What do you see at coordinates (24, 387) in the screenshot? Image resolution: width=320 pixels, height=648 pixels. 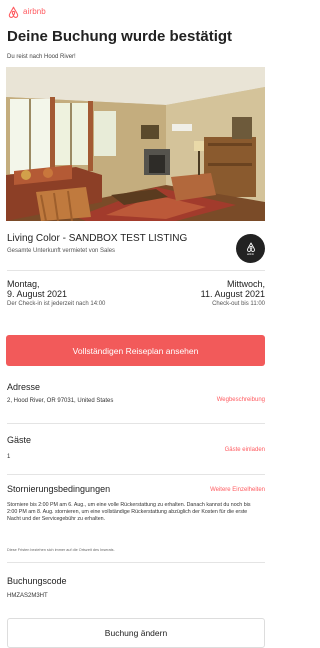 I see `address-label: Adresse` at bounding box center [24, 387].